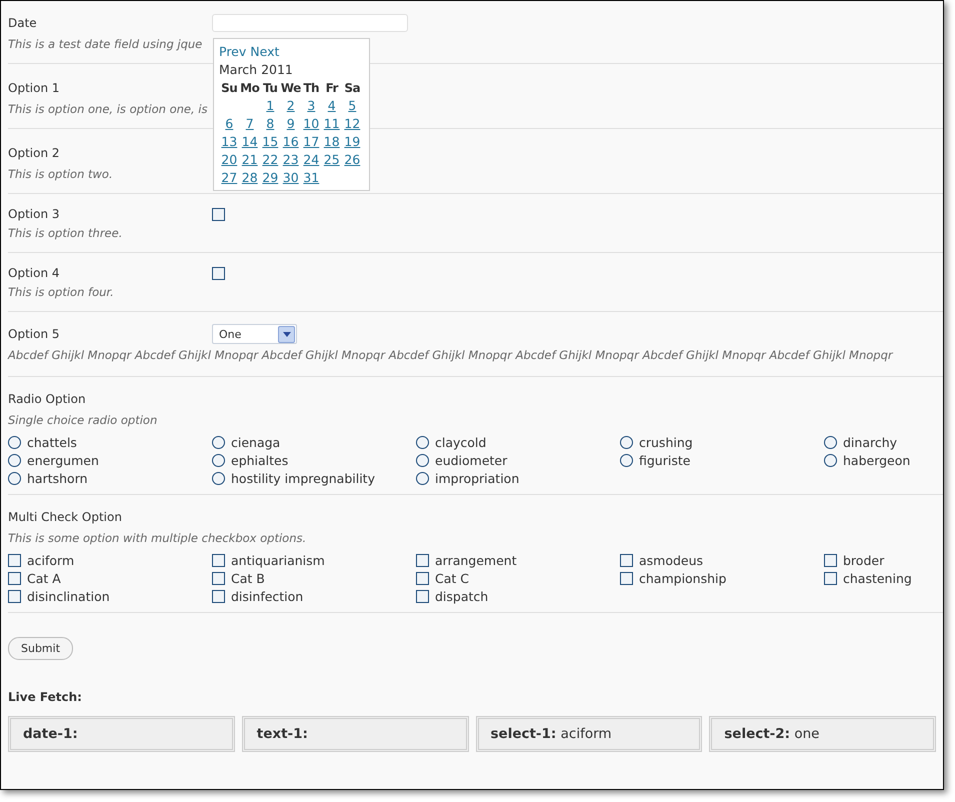  Describe the element at coordinates (270, 177) in the screenshot. I see `calendar-day: 29` at that location.